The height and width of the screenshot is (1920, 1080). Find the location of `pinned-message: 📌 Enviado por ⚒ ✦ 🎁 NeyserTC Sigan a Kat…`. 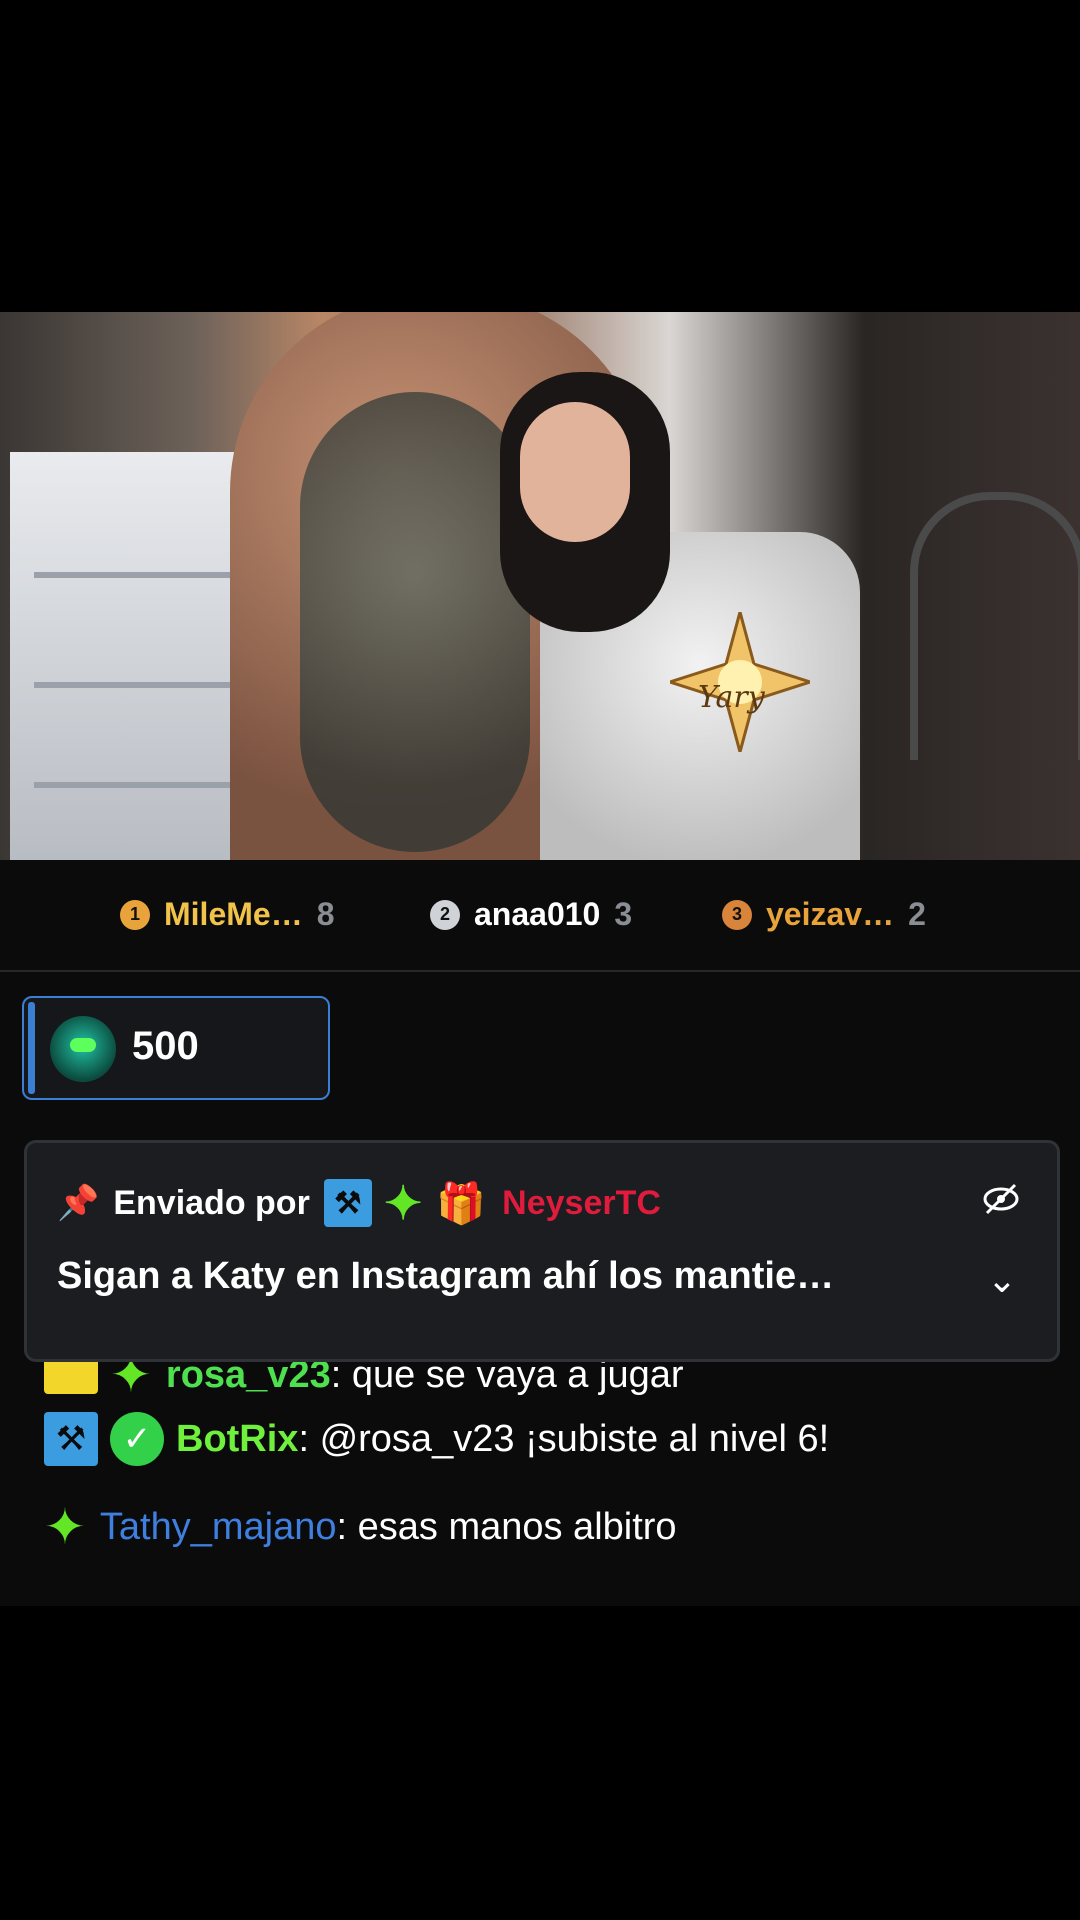

pinned-message: 📌 Enviado por ⚒ ✦ 🎁 NeyserTC Sigan a Kat… is located at coordinates (542, 1251).